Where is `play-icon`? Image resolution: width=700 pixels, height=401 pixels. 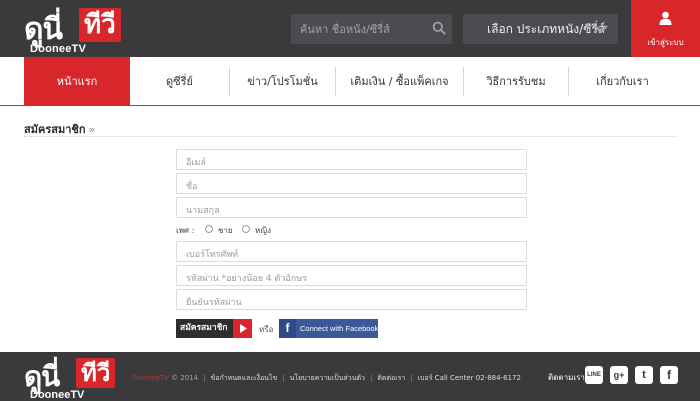
play-icon is located at coordinates (242, 328).